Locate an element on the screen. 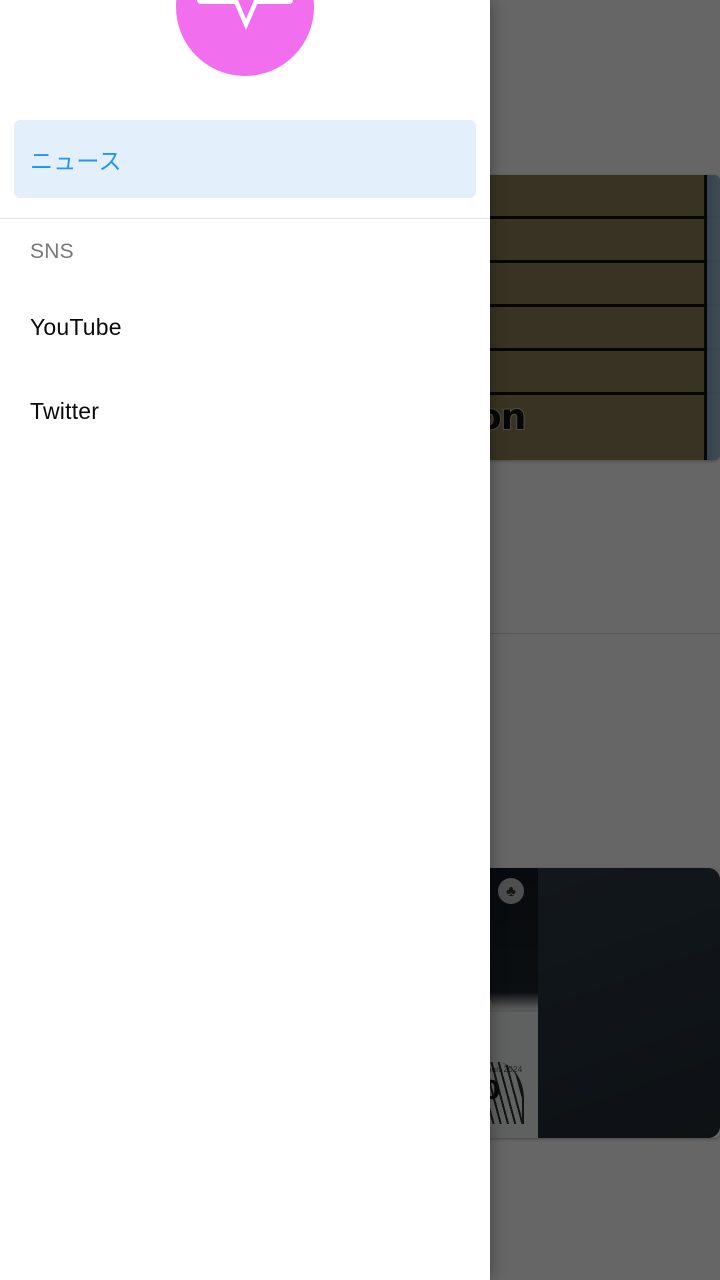 The height and width of the screenshot is (1280, 720). channel-logo-icon: みどり チャンネル is located at coordinates (245, 38).